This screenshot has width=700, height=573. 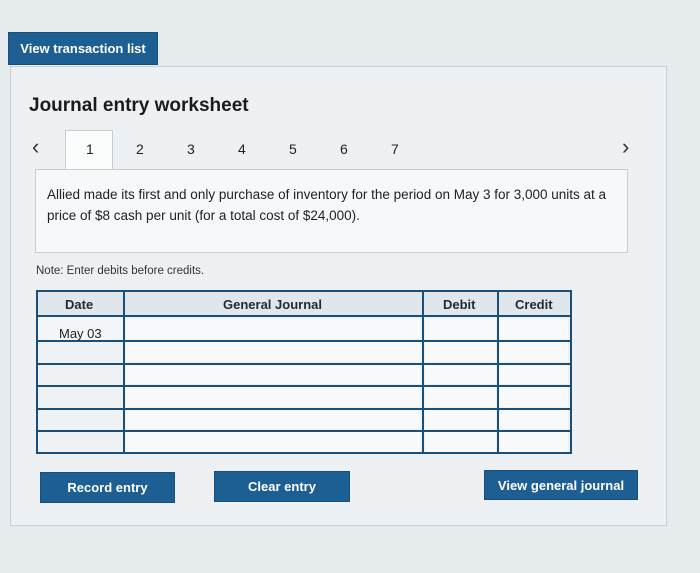 What do you see at coordinates (35, 147) in the screenshot?
I see `chevron-left-icon: ‹` at bounding box center [35, 147].